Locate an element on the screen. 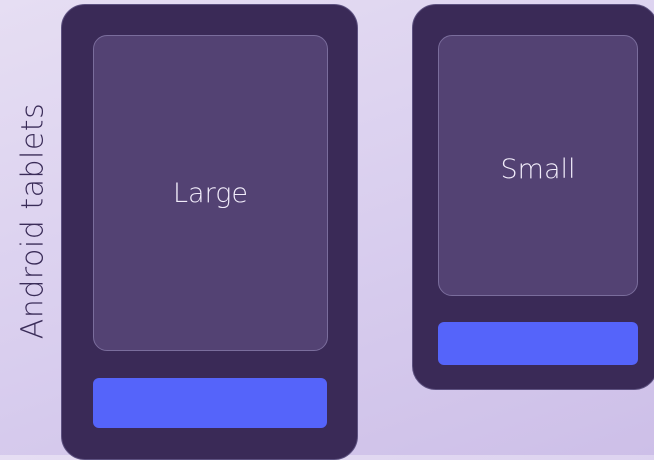 This screenshot has width=654, height=460. tablet-large-label: Large is located at coordinates (210, 193).